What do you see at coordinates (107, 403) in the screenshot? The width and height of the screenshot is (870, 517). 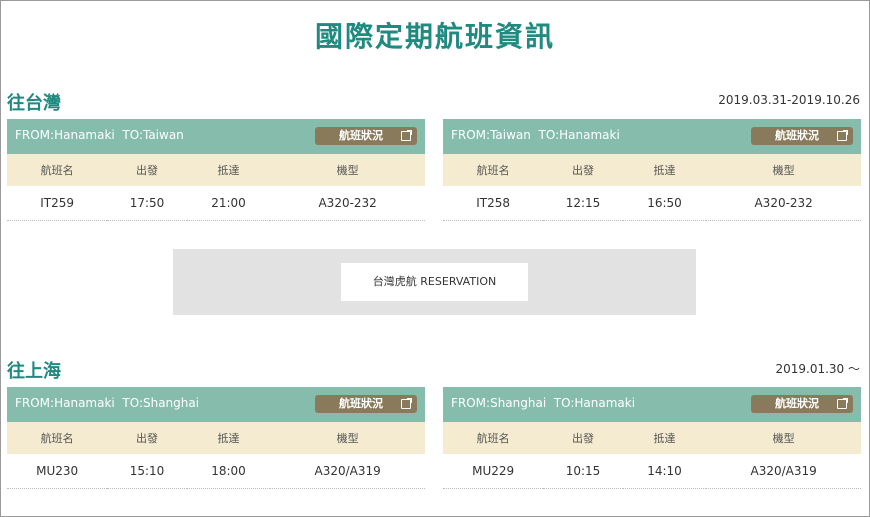 I see `route-label: FROM:Hanamaki TO:Shanghai` at bounding box center [107, 403].